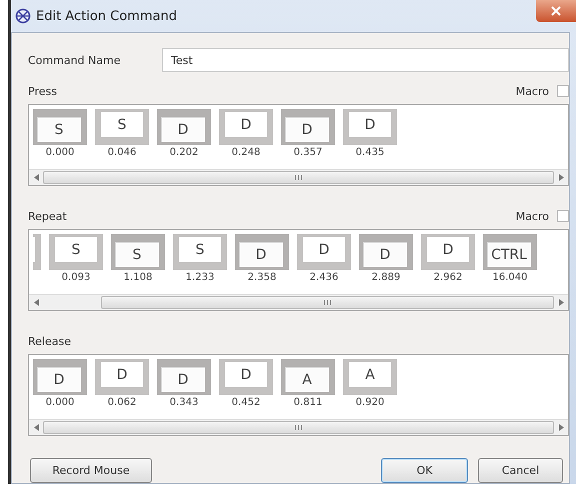 The width and height of the screenshot is (576, 491). I want to click on key-tile: CTRL, so click(510, 252).